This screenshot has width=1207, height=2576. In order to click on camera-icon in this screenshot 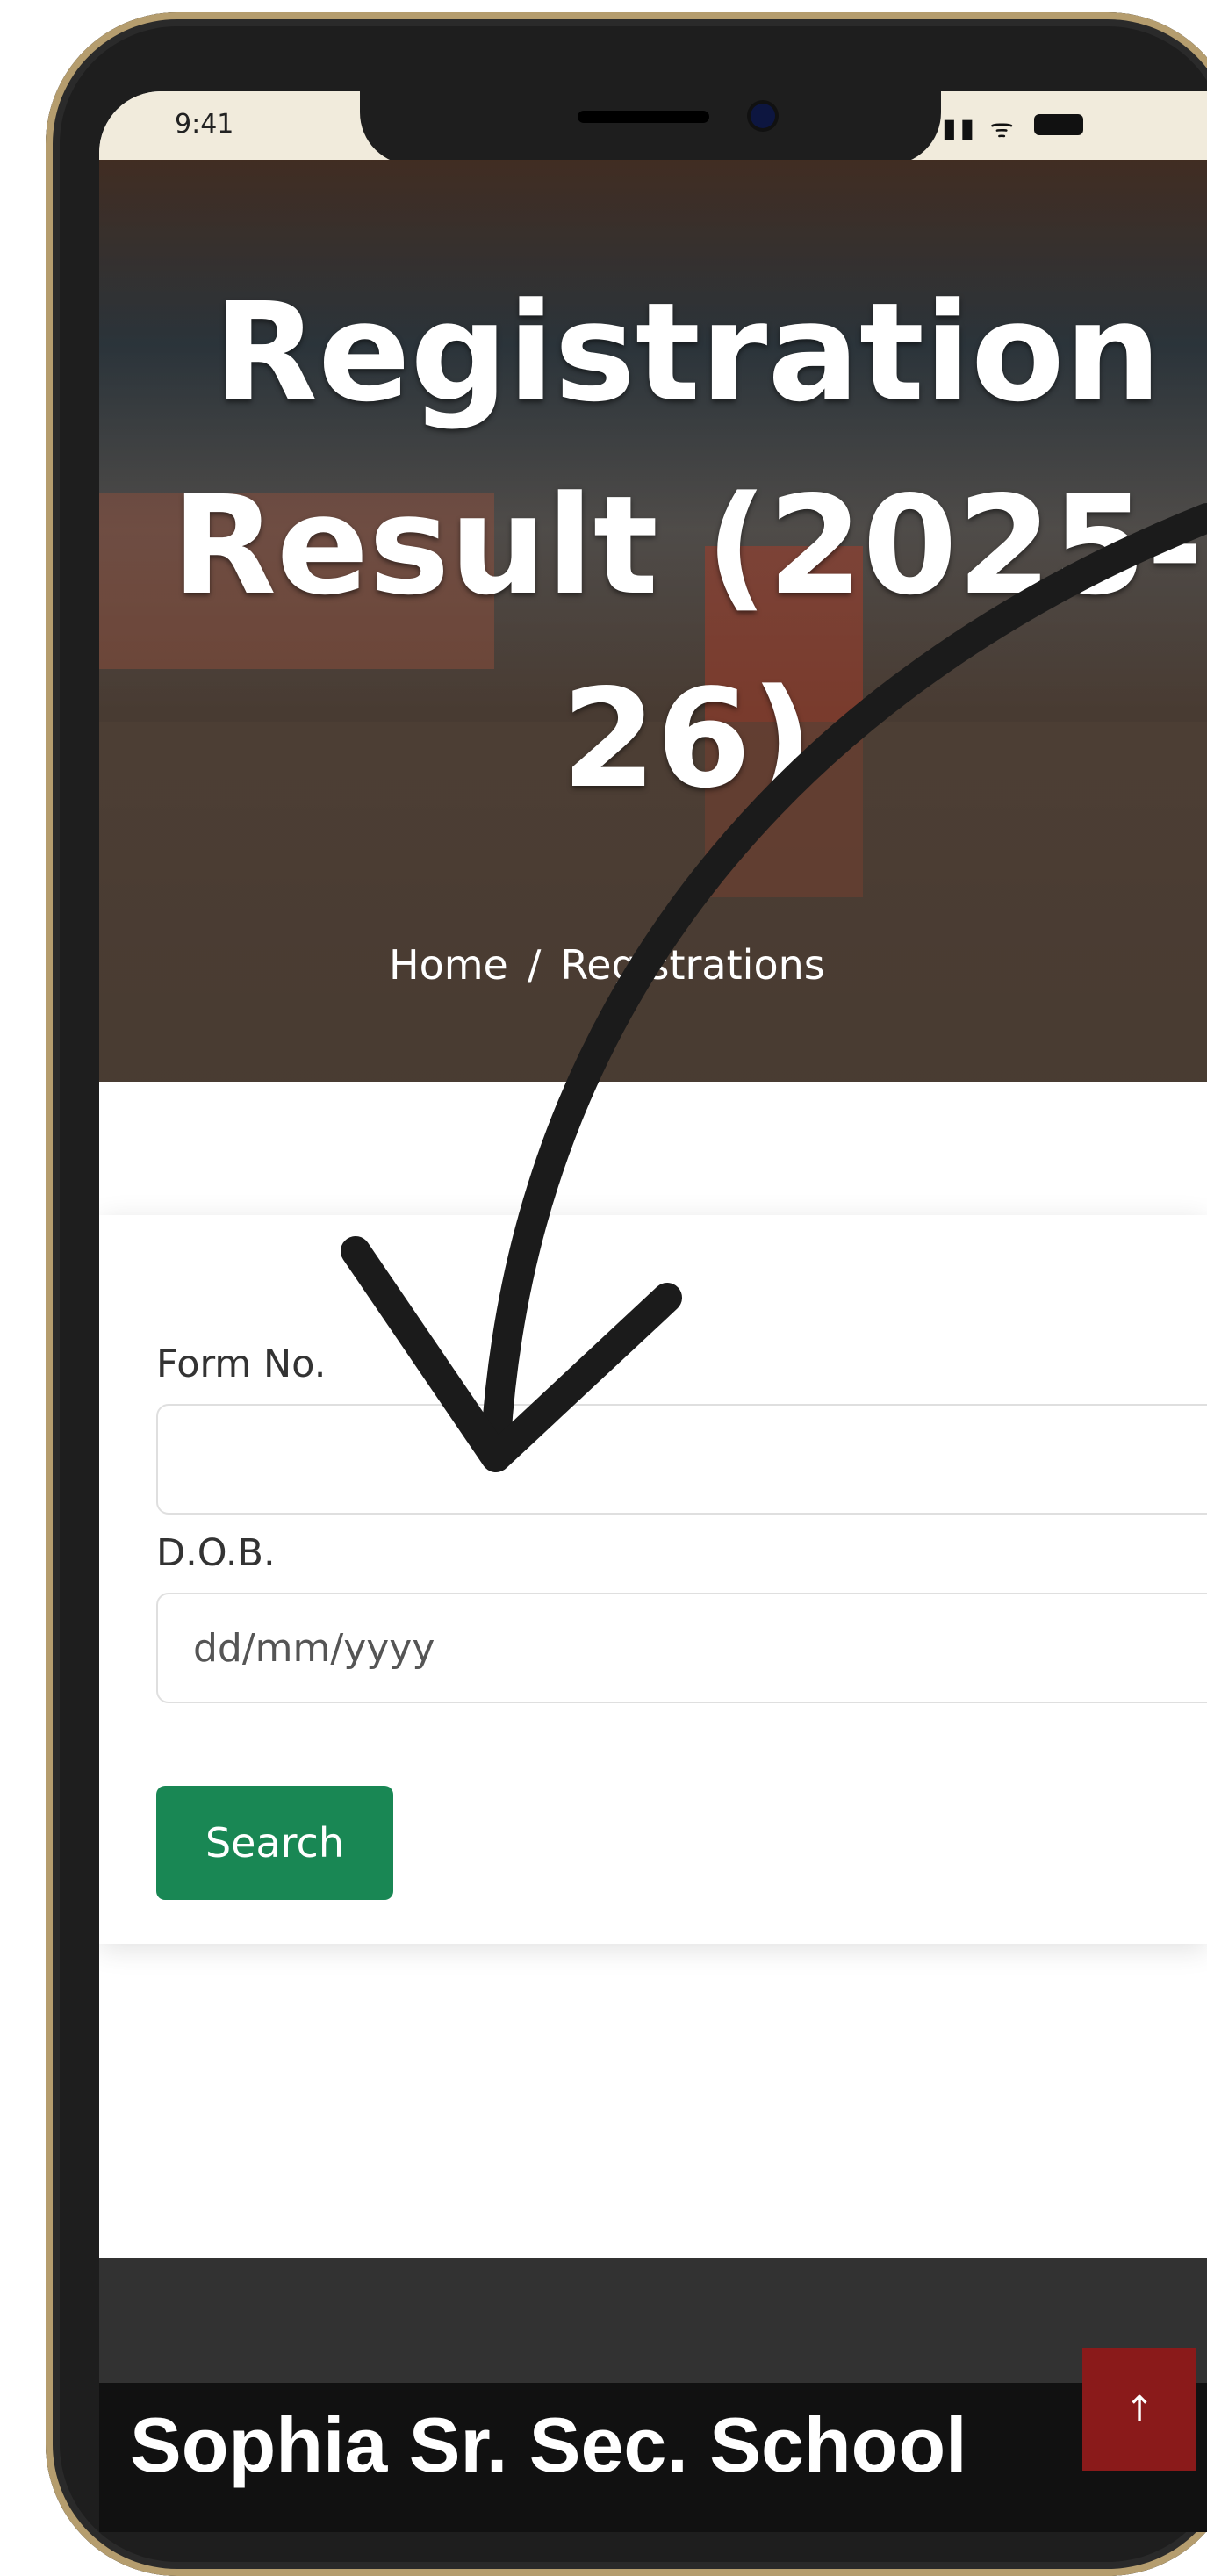, I will do `click(763, 116)`.